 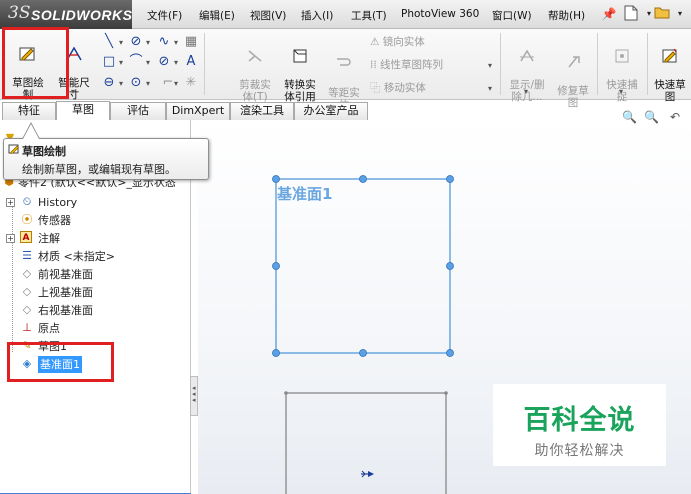 I want to click on origin-marker, so click(x=367, y=474).